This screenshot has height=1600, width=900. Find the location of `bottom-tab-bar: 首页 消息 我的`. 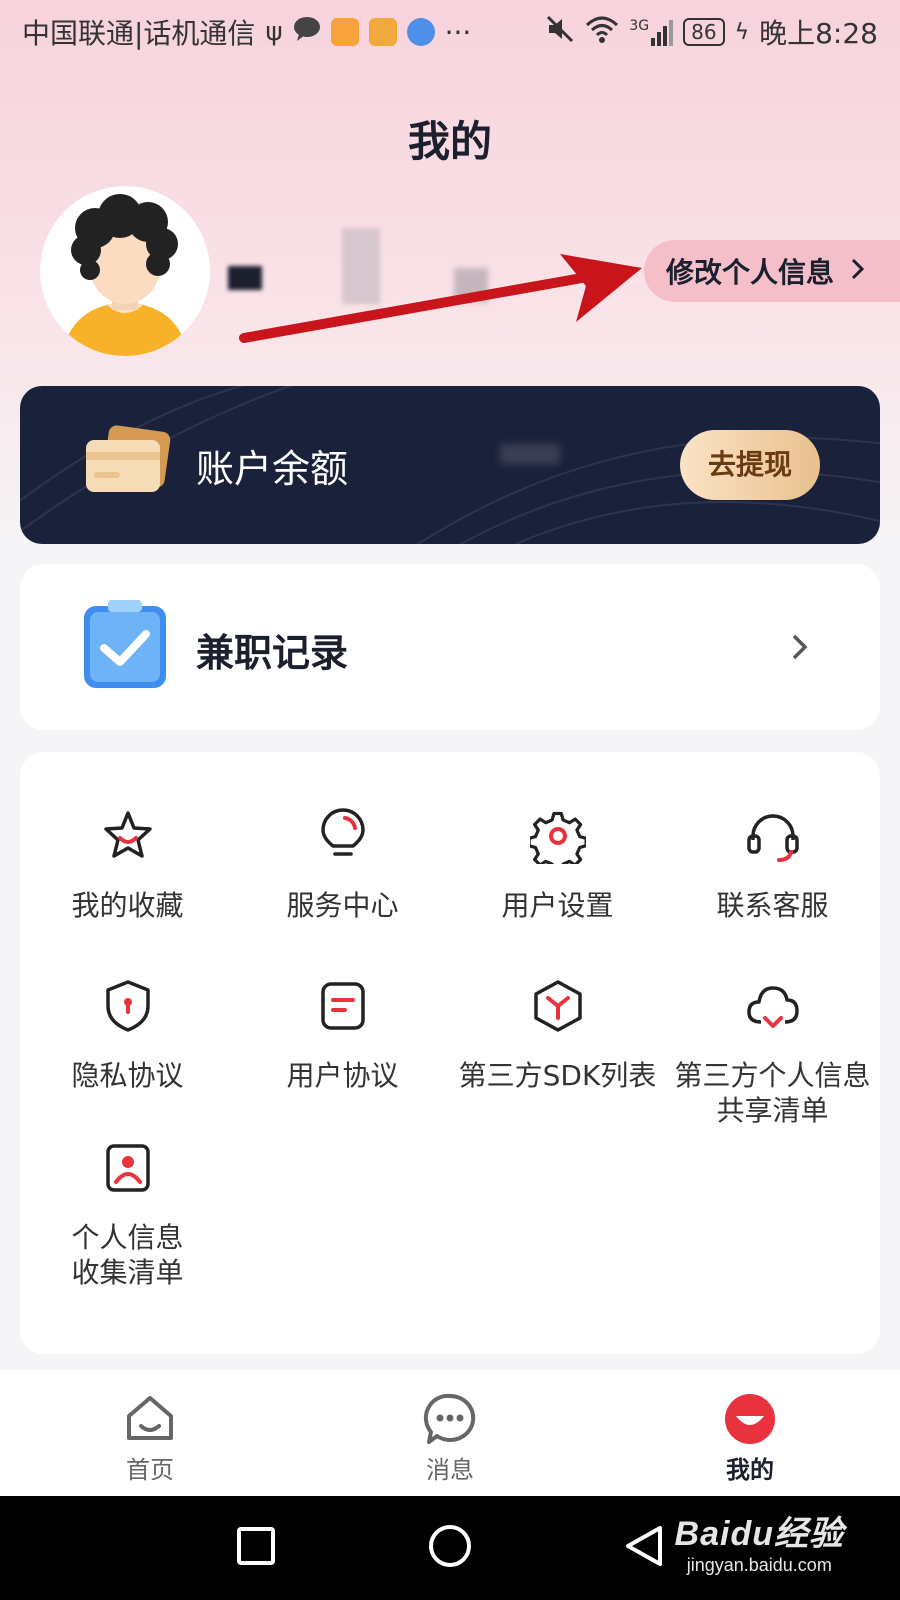

bottom-tab-bar: 首页 消息 我的 is located at coordinates (450, 1433).